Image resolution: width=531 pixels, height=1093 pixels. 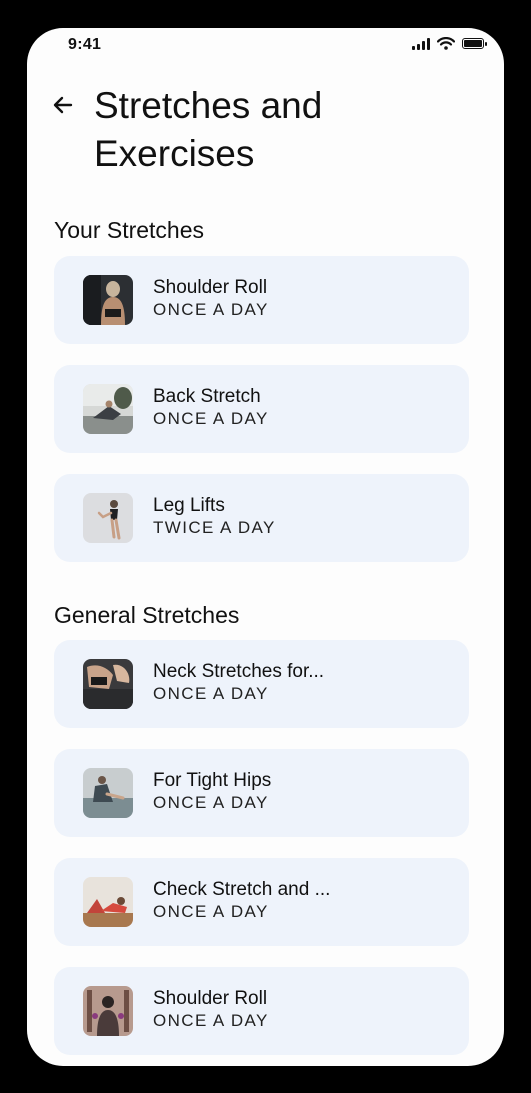 I want to click on stretch-card: Back Stretch ONCE A DAY, so click(x=261, y=409).